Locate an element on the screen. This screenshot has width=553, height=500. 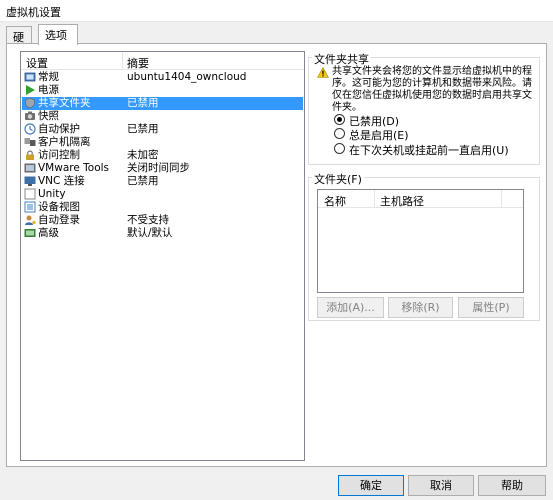
guest-isolation-icon is located at coordinates (30, 142).